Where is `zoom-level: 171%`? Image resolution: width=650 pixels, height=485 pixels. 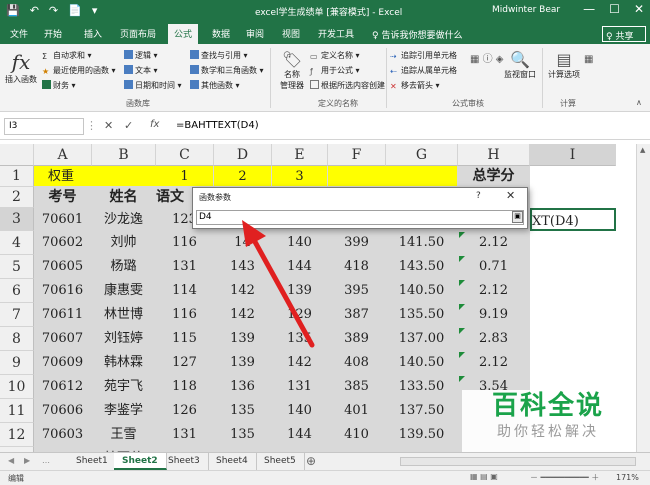
zoom-level: 171% is located at coordinates (627, 477).